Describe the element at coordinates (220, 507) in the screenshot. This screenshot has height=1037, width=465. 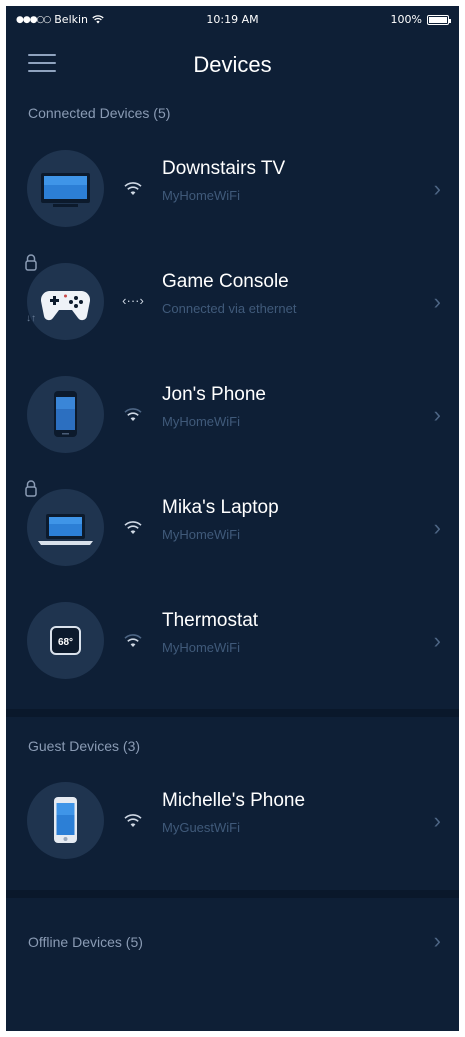
I see `device-name: Mika's Laptop` at that location.